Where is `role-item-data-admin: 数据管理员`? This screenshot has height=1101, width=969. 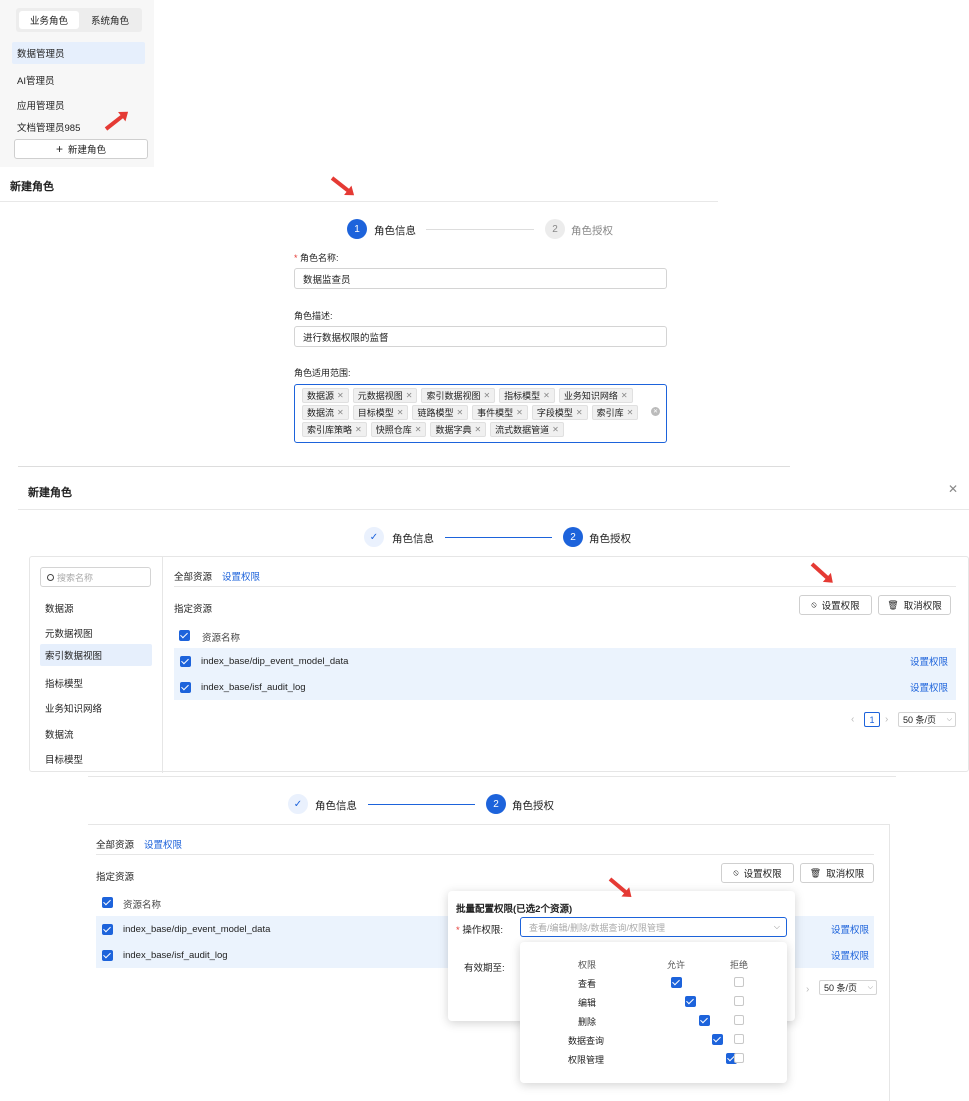 role-item-data-admin: 数据管理员 is located at coordinates (78, 53).